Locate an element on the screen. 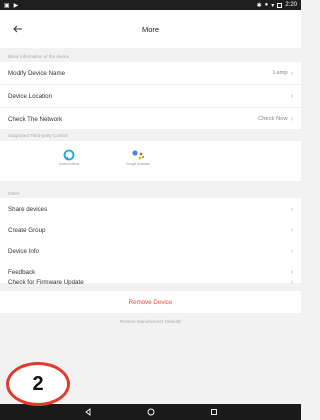  check-now-value: Check Now is located at coordinates (273, 119).